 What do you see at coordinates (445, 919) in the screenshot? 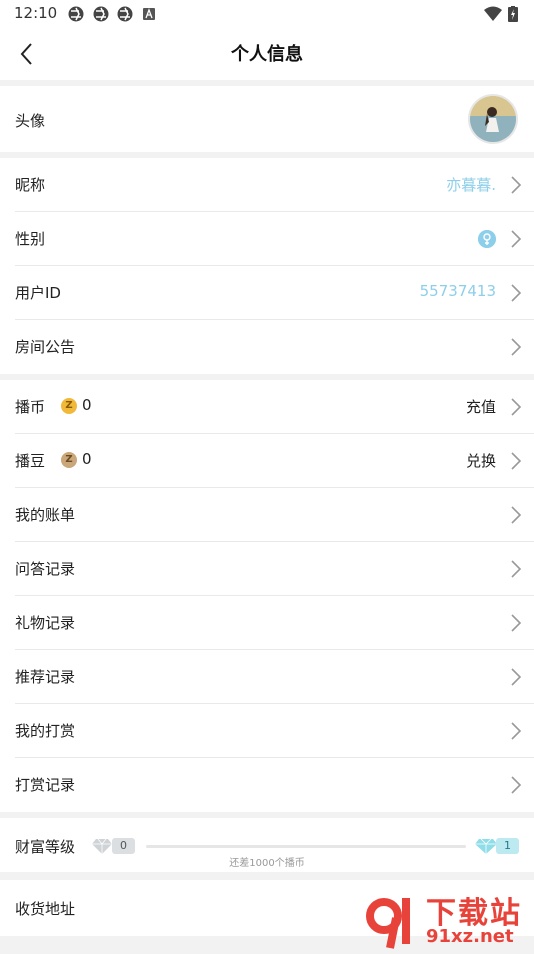
I see `watermark-logo: 下载站 91xz.net` at bounding box center [445, 919].